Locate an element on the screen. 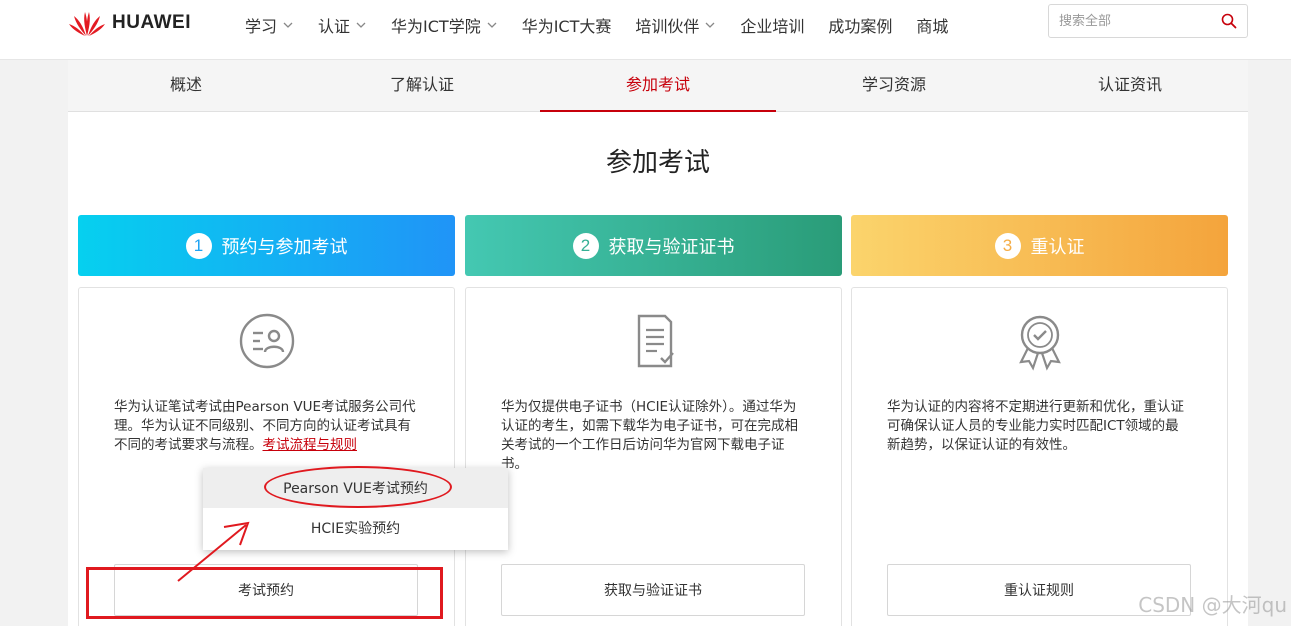 Image resolution: width=1291 pixels, height=626 pixels. certification-subtabs: 概述 了解认证 参加考试 学习资源 认证资讯 is located at coordinates (658, 86).